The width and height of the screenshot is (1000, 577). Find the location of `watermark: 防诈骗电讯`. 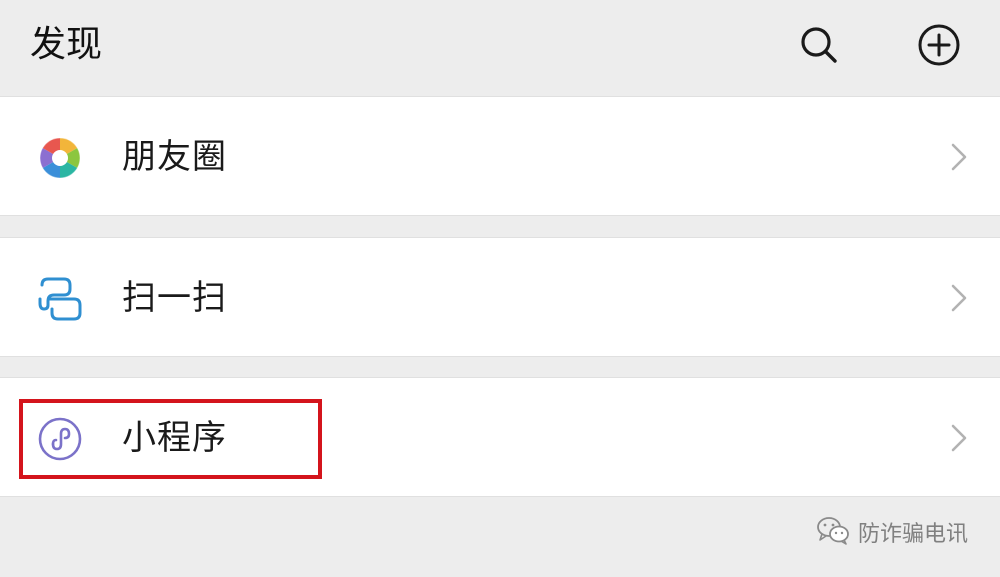

watermark: 防诈骗电讯 is located at coordinates (892, 534).